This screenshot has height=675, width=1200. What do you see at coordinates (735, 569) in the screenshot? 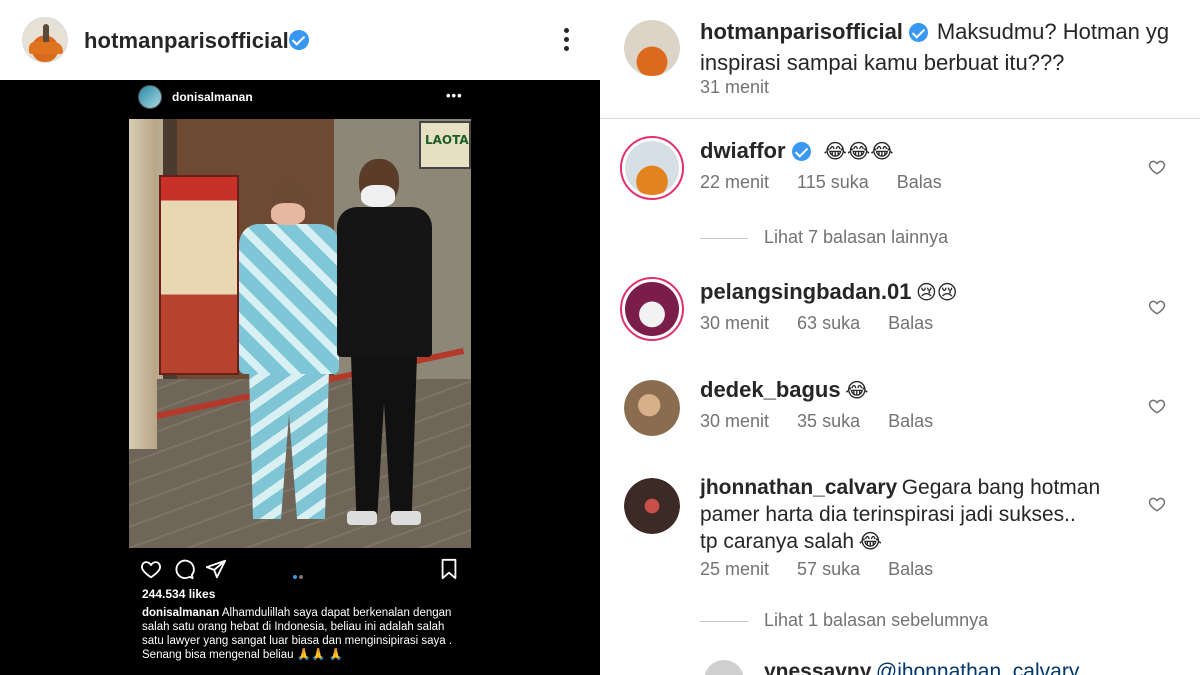
I see `comment-time: 25 menit` at bounding box center [735, 569].